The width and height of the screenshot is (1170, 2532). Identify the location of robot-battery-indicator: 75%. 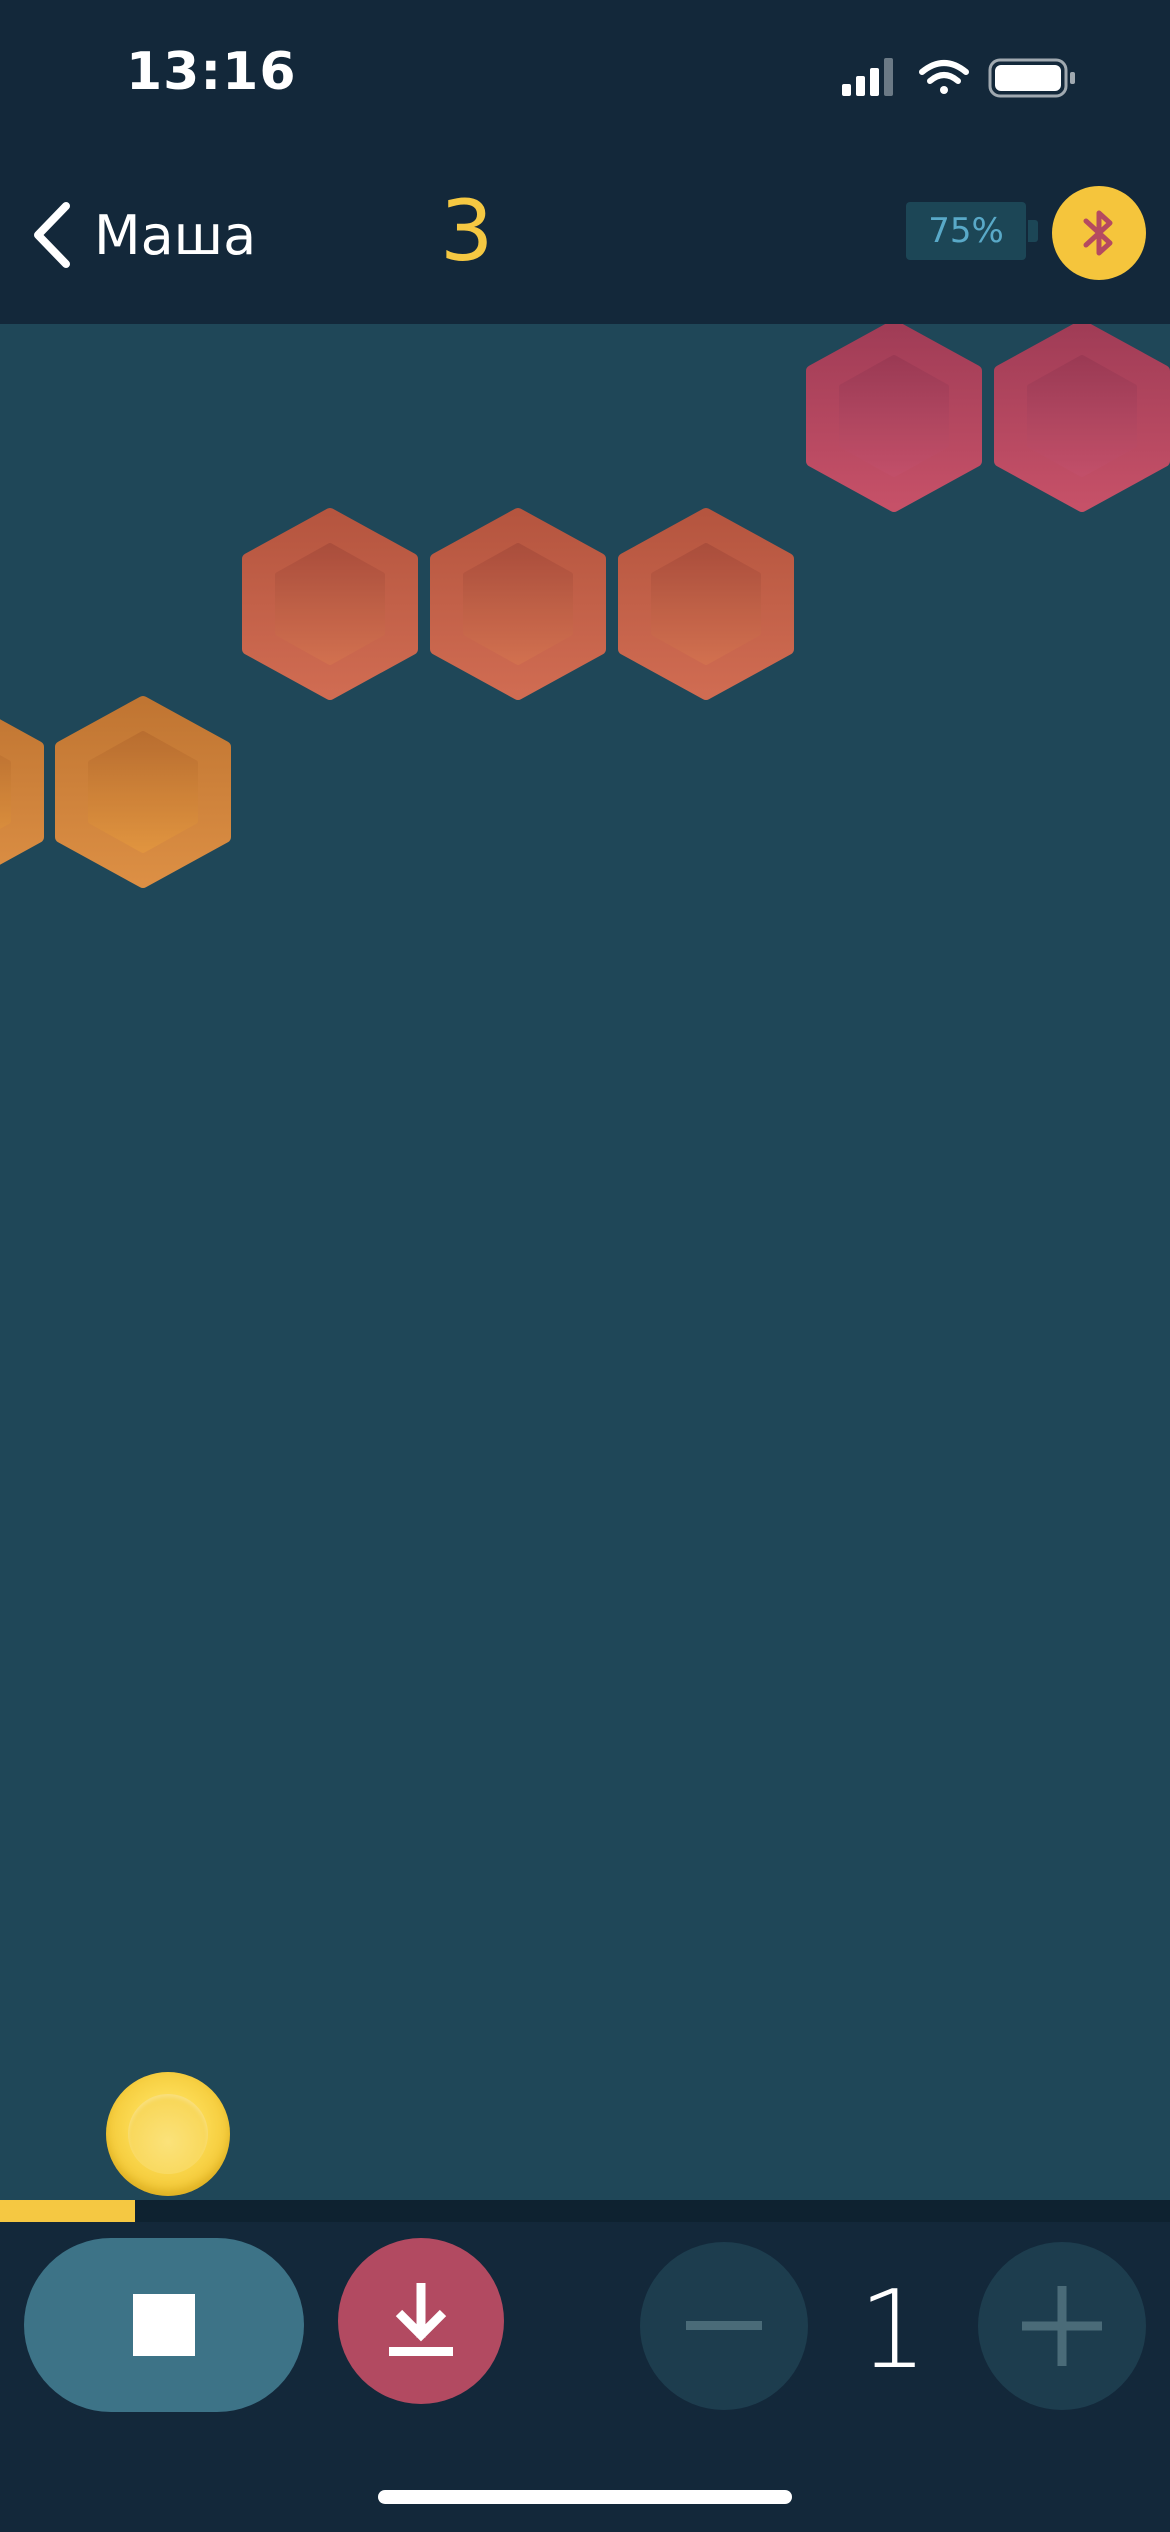
(972, 231).